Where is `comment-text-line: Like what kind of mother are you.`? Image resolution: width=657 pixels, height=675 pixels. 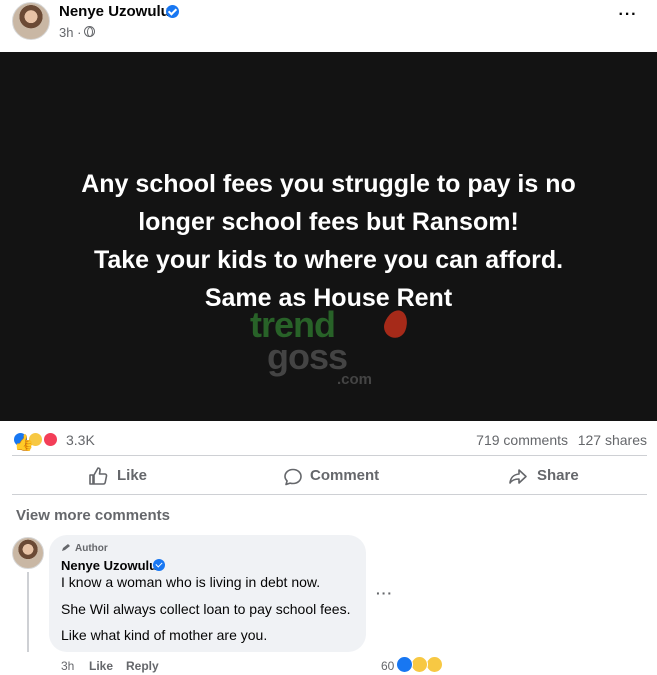
comment-text-line: Like what kind of mother are you. is located at coordinates (164, 635).